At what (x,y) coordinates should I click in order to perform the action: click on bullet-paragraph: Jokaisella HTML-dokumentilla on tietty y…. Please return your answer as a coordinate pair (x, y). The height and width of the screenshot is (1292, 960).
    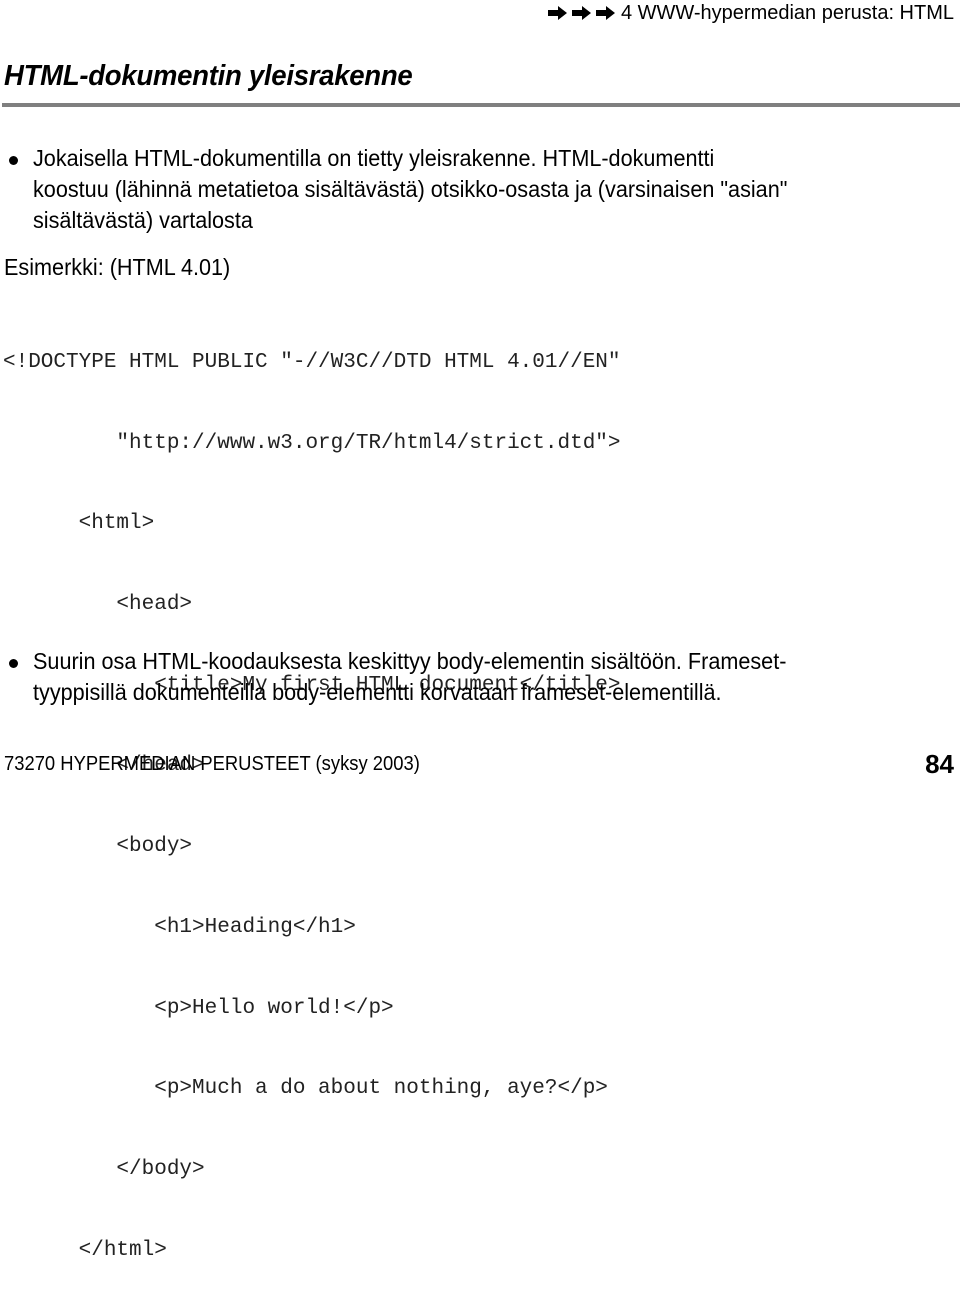
    Looking at the image, I should click on (465, 189).